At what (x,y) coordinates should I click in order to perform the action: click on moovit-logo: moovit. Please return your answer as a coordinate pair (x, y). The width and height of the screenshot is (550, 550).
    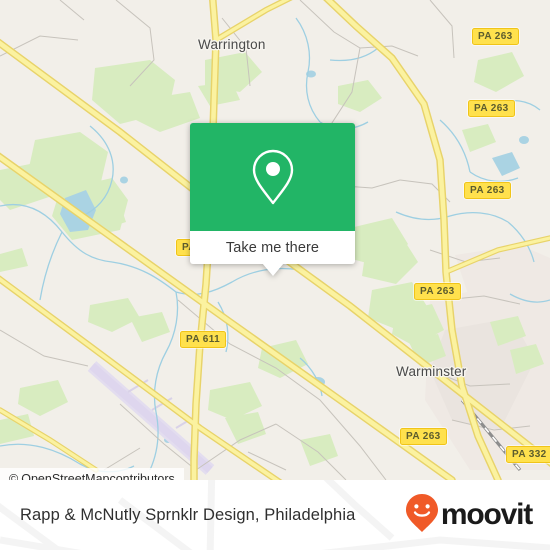
    Looking at the image, I should click on (469, 515).